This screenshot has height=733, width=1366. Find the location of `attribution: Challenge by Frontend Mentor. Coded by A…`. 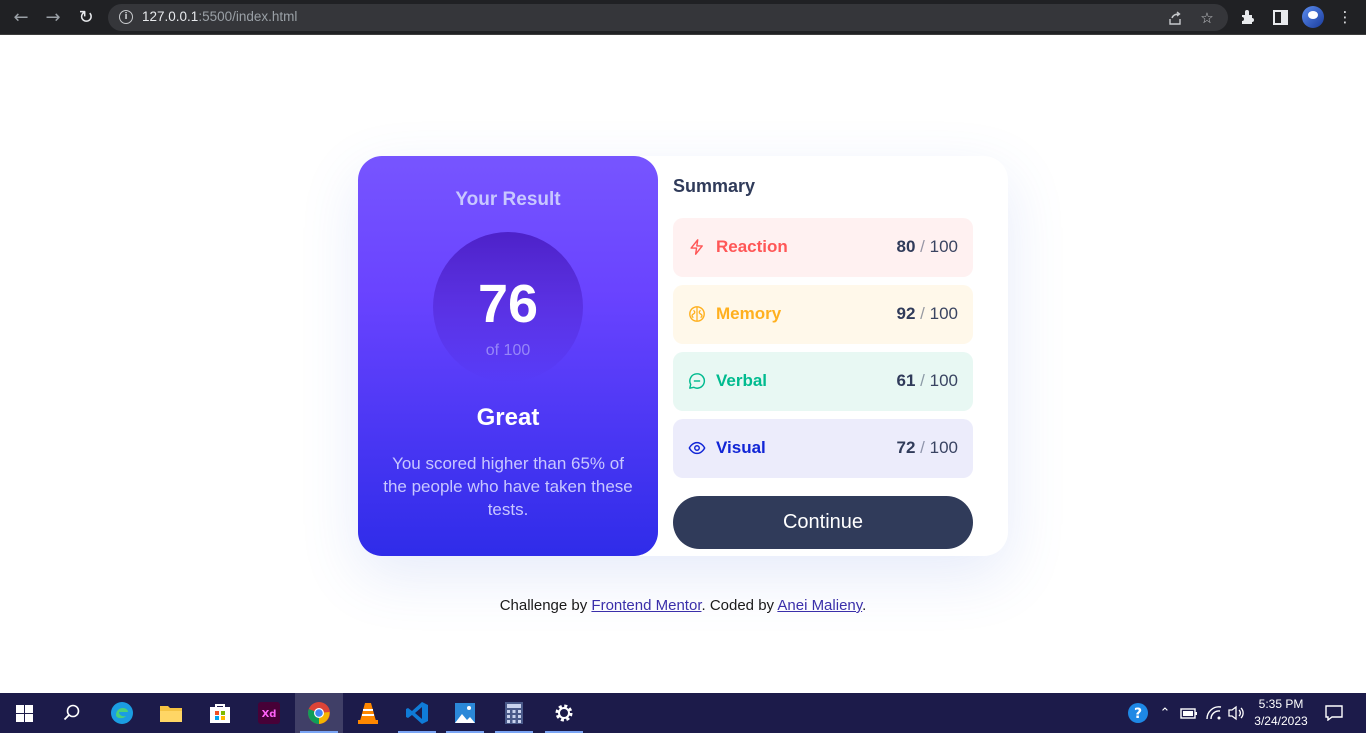

attribution: Challenge by Frontend Mentor. Coded by A… is located at coordinates (683, 605).